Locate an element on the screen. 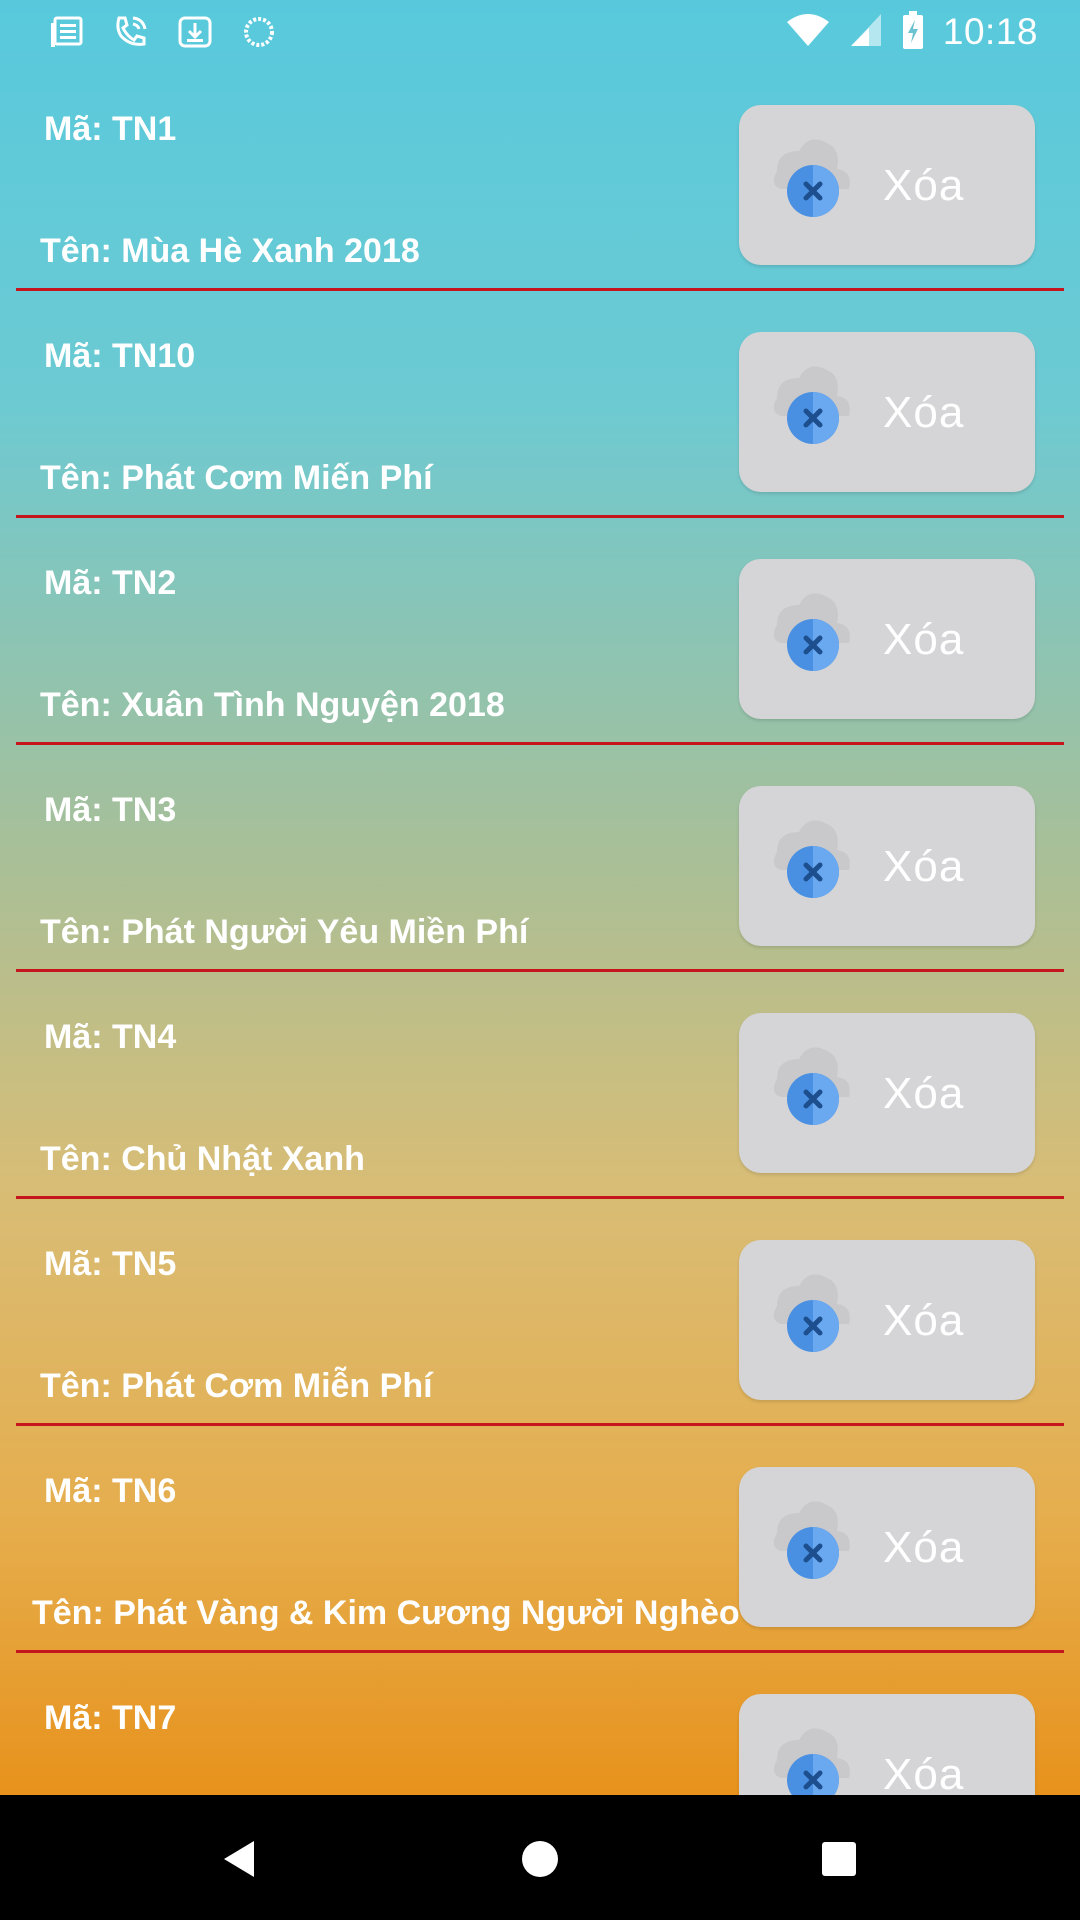 The width and height of the screenshot is (1080, 1920). item-code: Mã: TN7 is located at coordinates (110, 1718).